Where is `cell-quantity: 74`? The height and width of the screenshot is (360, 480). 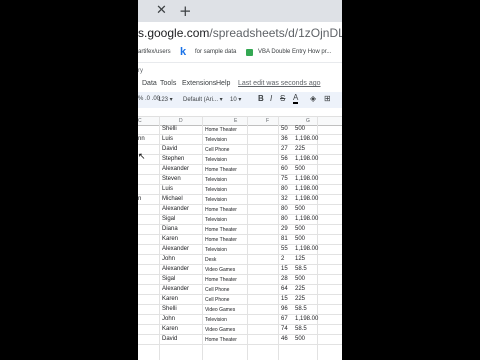 cell-quantity: 74 is located at coordinates (284, 329).